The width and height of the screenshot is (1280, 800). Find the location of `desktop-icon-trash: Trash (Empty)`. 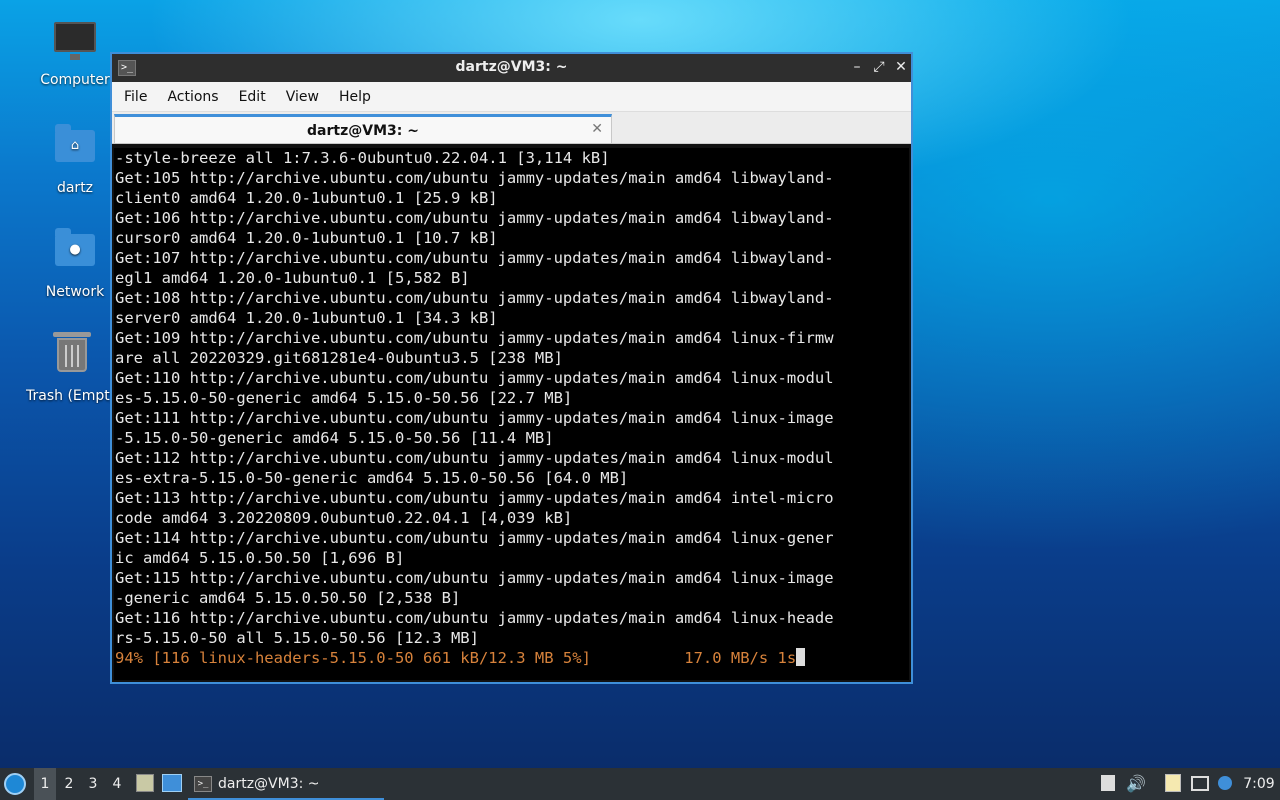

desktop-icon-trash: Trash (Empty) is located at coordinates (72, 367).